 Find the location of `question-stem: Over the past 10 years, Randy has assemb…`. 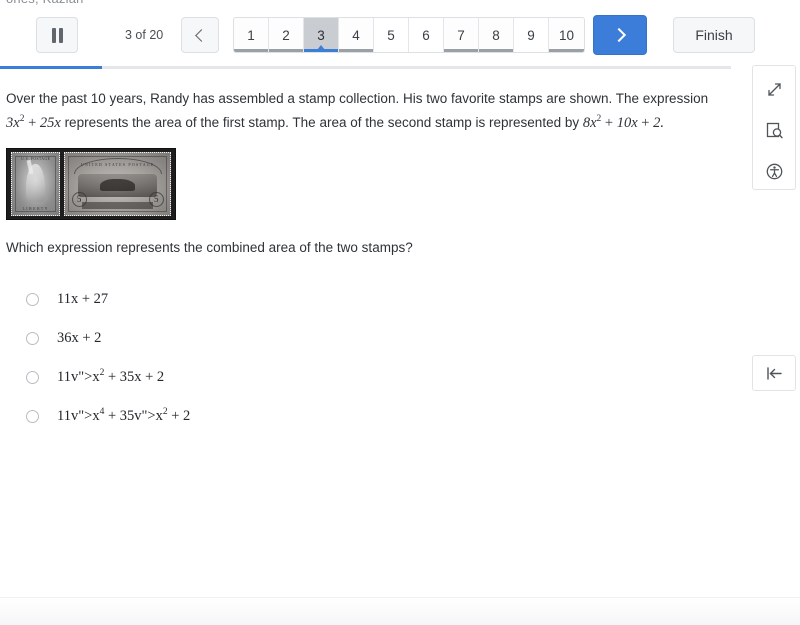

question-stem: Over the past 10 years, Randy has assemb… is located at coordinates (362, 111).